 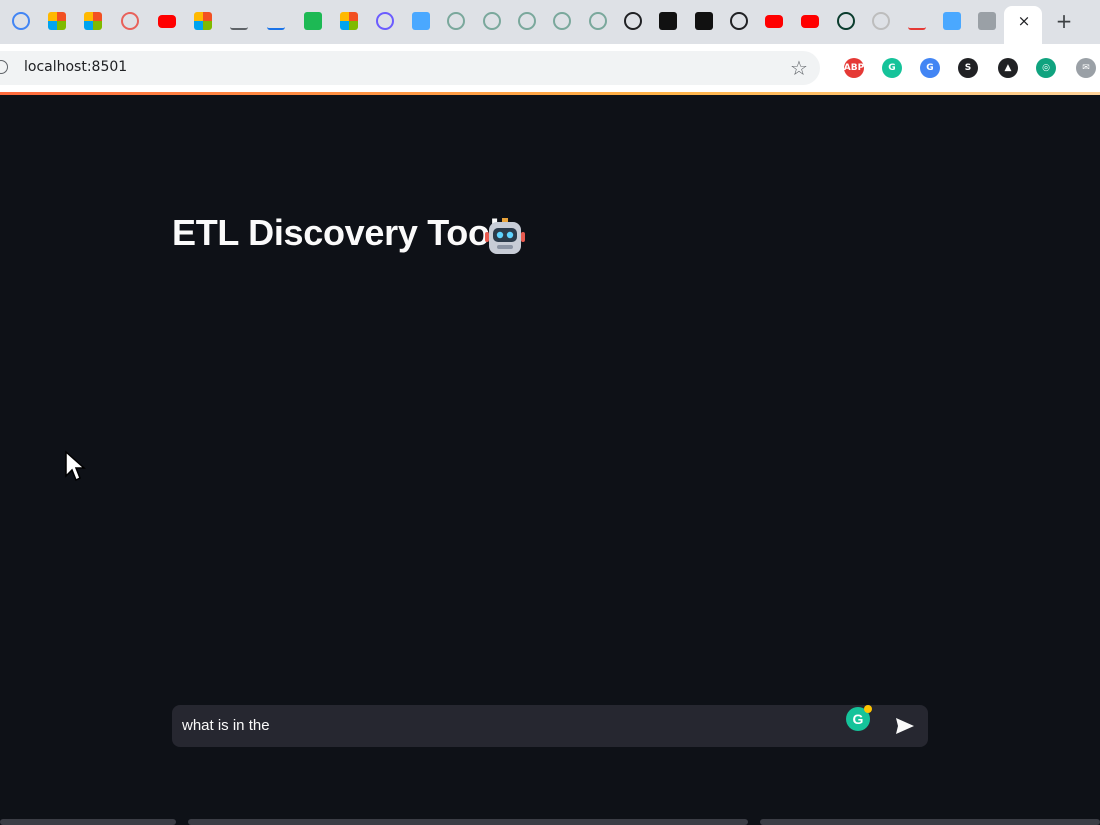 I want to click on chat-input, so click(x=550, y=726).